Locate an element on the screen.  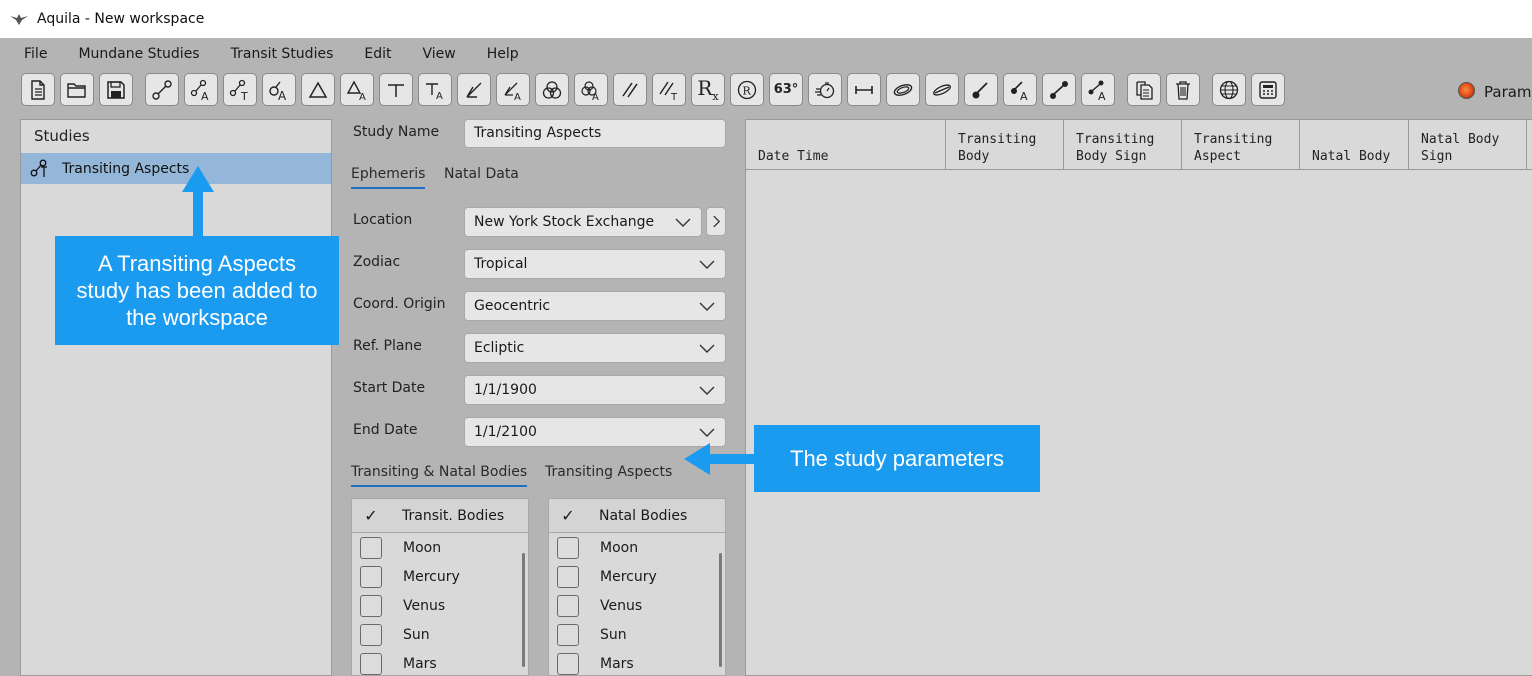
menu-view: View is located at coordinates (439, 54).